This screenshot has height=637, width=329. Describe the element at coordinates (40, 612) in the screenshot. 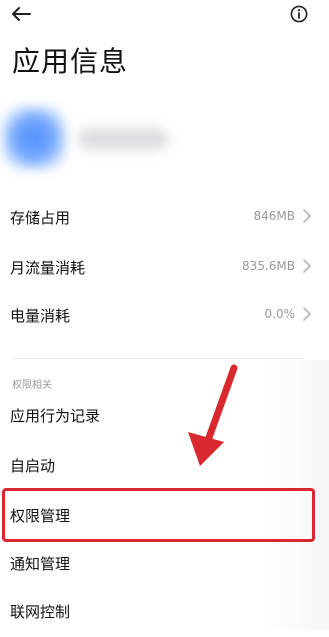

I see `network-control-label: 联网控制` at that location.